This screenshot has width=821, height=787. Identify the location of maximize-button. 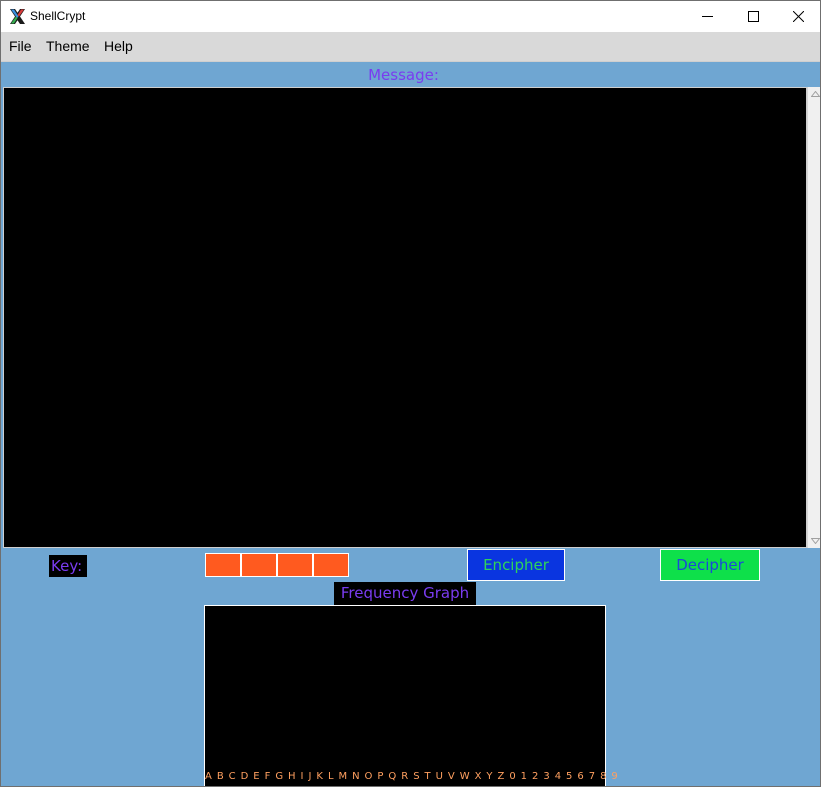
(753, 16).